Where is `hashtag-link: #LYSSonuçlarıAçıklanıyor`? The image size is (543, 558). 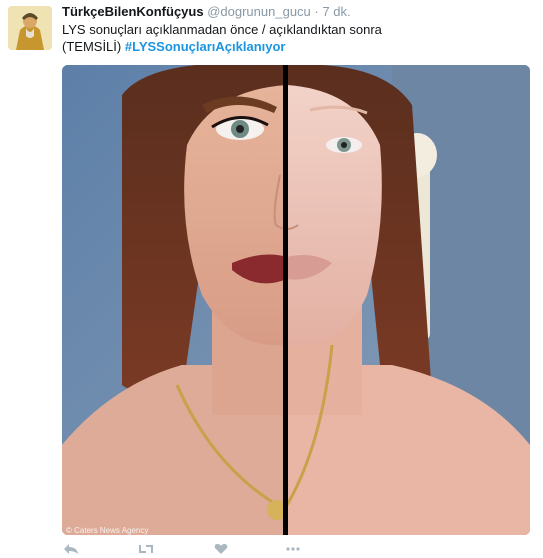
hashtag-link: #LYSSonuçlarıAçıklanıyor is located at coordinates (205, 46).